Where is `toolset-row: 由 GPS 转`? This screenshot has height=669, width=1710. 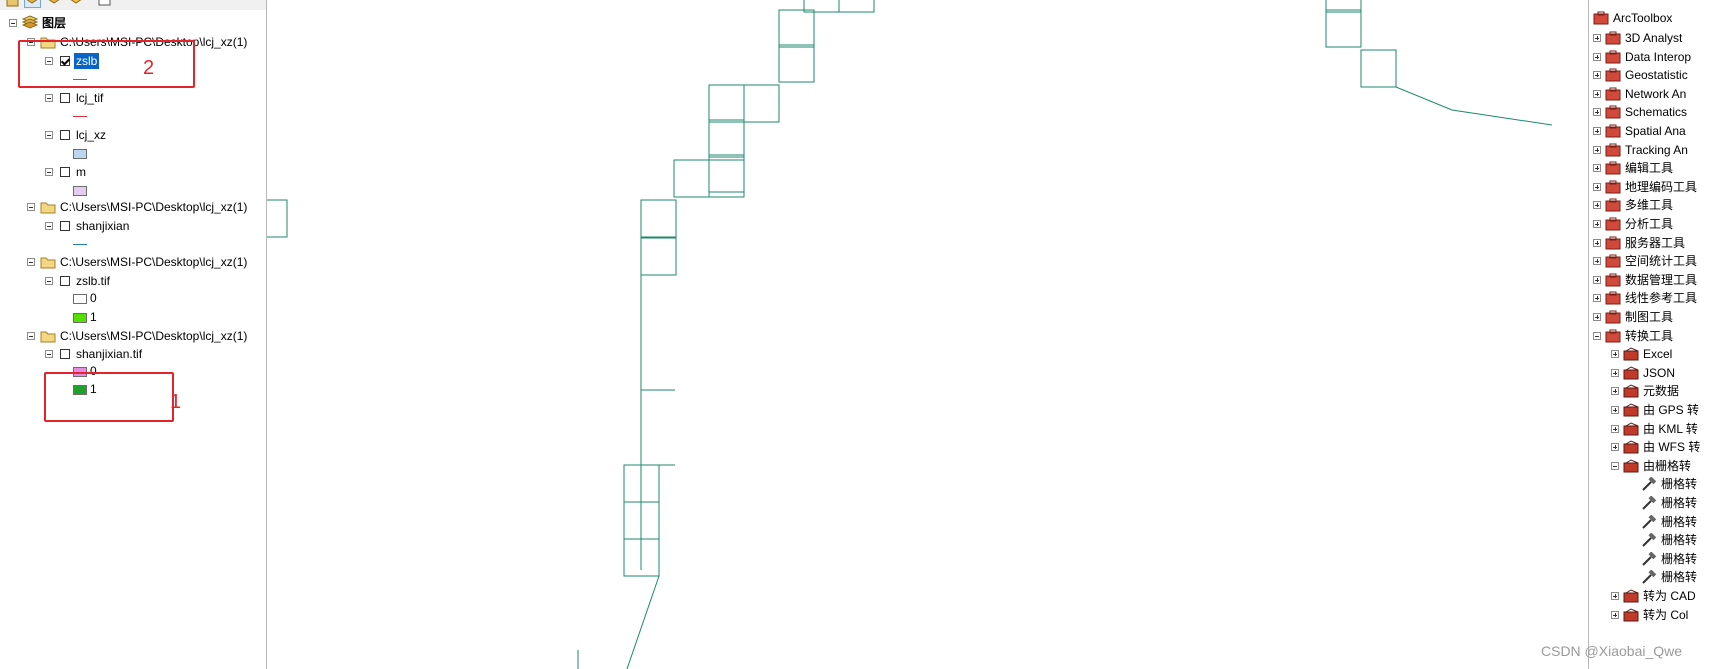
toolset-row: 由 GPS 转 is located at coordinates (1649, 410).